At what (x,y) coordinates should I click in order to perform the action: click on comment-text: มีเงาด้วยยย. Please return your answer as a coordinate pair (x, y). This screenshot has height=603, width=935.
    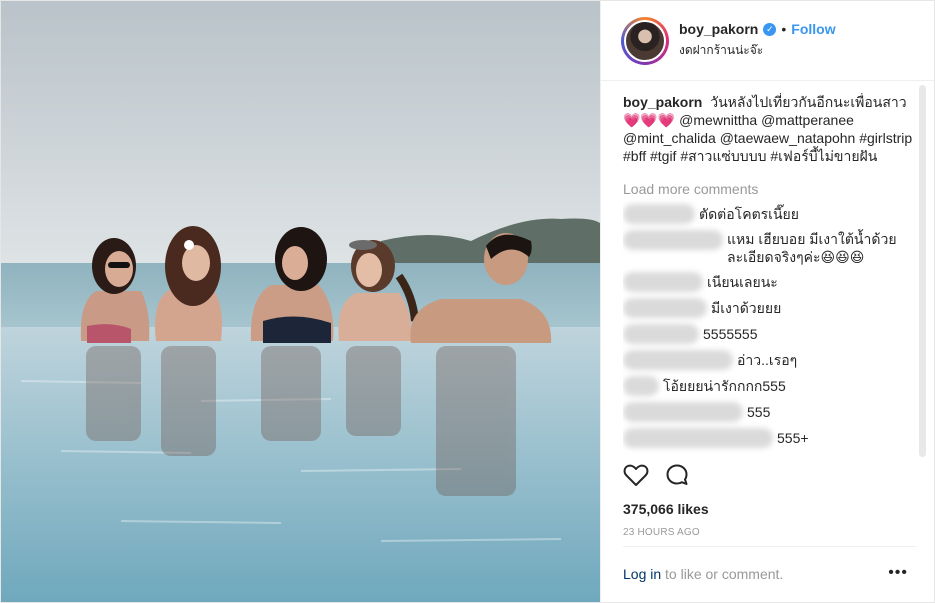
    Looking at the image, I should click on (746, 308).